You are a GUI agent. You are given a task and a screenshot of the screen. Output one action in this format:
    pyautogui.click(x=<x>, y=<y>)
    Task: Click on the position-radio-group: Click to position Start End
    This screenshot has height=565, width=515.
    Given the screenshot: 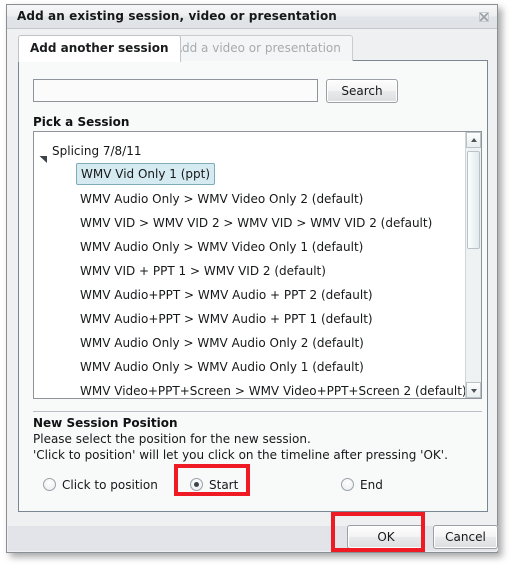 What is the action you would take?
    pyautogui.click(x=252, y=486)
    